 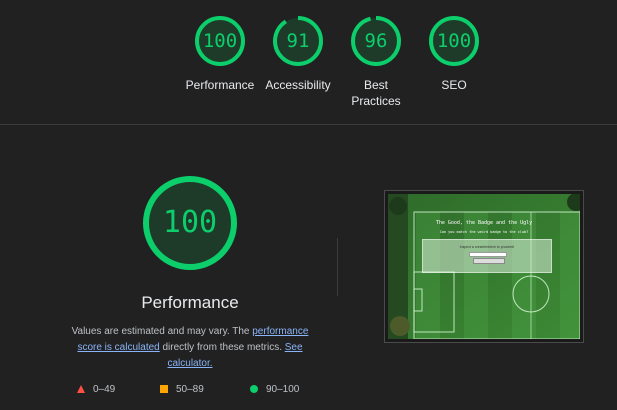 I want to click on accessibility-label: Accessibility, so click(x=298, y=85).